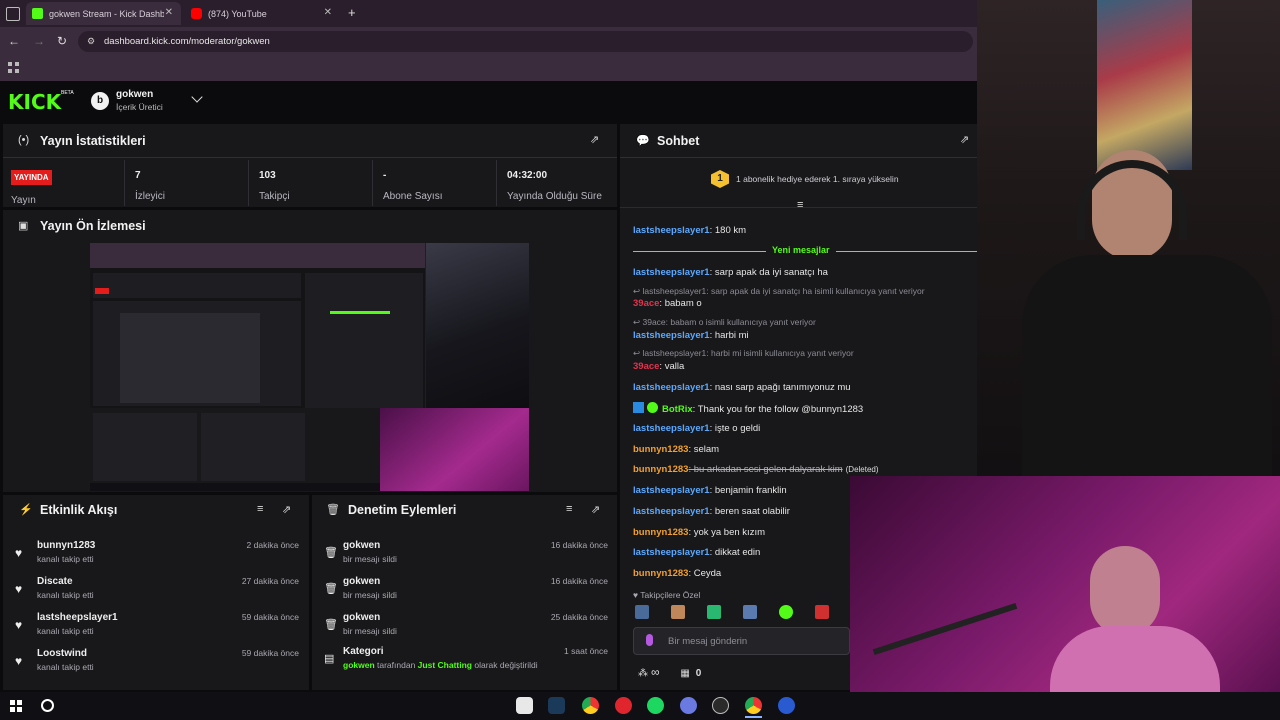  I want to click on chat-message: 39ace: valla, so click(658, 366).